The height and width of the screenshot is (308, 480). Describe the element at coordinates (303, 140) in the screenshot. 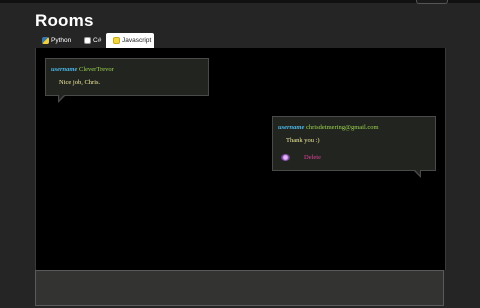

I see `message-text: Thank you :)` at that location.